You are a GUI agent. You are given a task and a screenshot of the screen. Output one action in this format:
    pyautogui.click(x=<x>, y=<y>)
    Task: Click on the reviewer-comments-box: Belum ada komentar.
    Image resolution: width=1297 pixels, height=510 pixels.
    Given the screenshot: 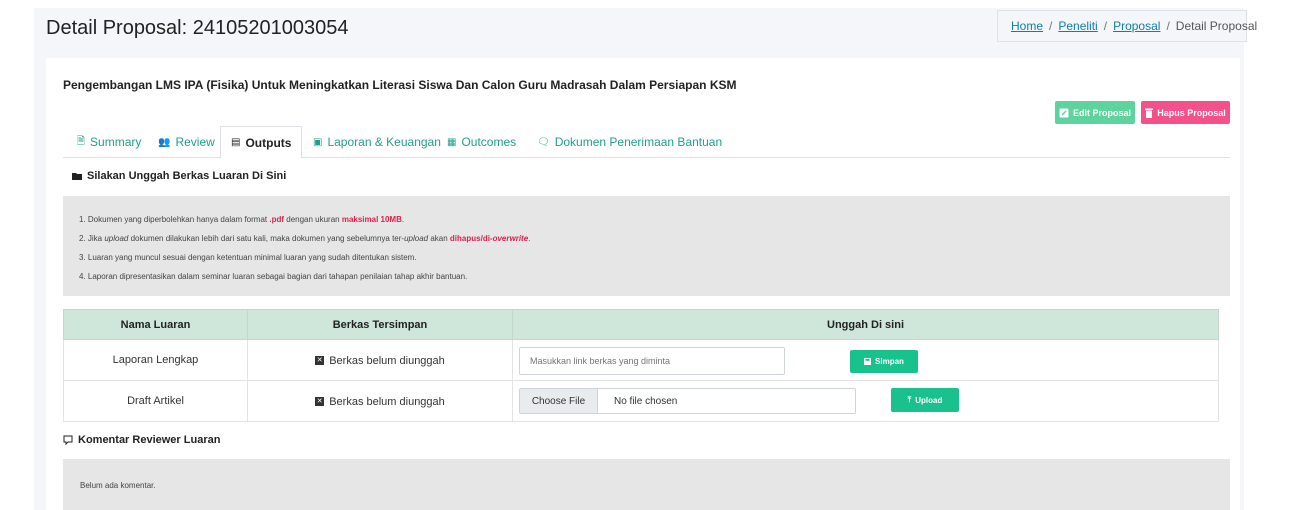 What is the action you would take?
    pyautogui.click(x=646, y=484)
    